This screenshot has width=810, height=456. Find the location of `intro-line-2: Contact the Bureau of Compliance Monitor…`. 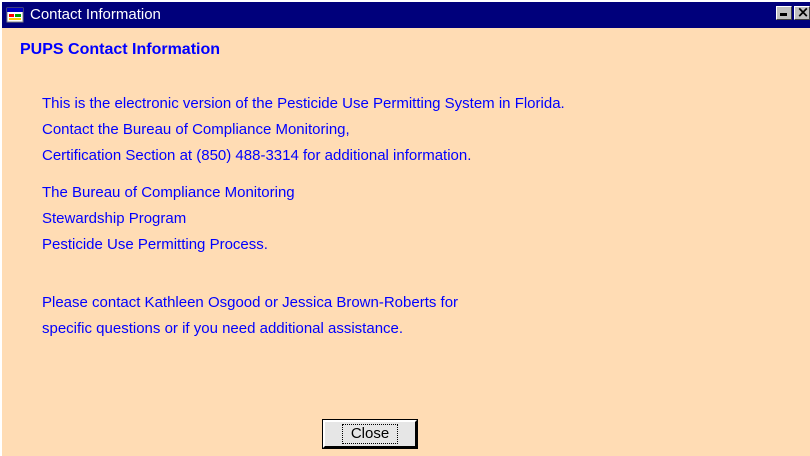

intro-line-2: Contact the Bureau of Compliance Monitor… is located at coordinates (196, 129).